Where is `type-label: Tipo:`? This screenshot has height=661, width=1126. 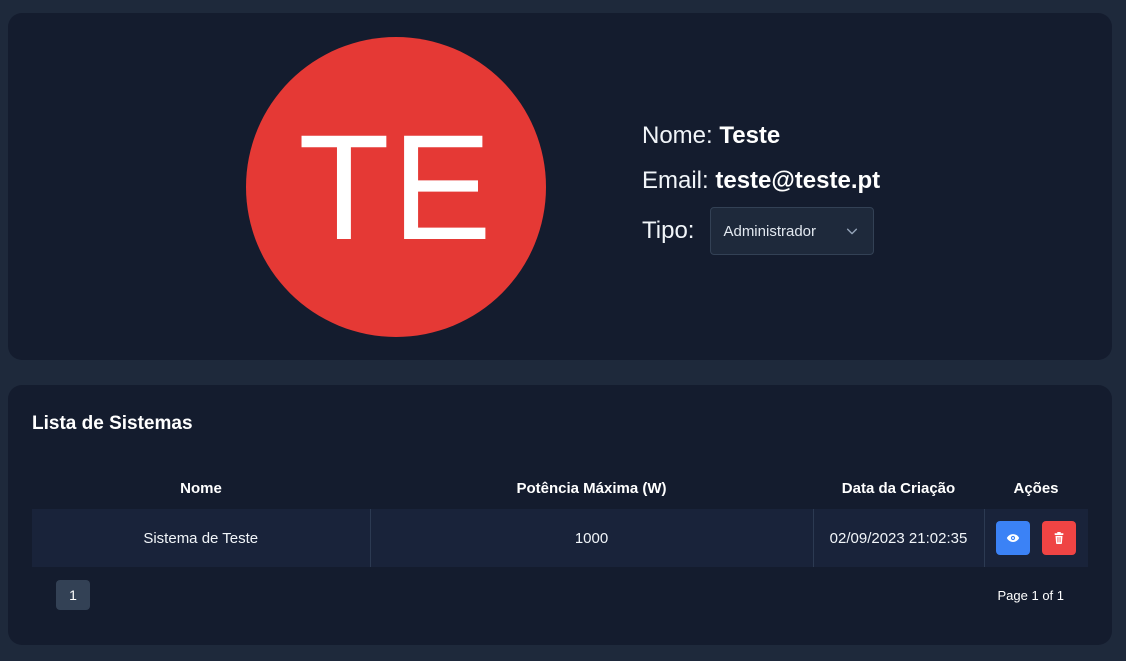 type-label: Tipo: is located at coordinates (668, 230).